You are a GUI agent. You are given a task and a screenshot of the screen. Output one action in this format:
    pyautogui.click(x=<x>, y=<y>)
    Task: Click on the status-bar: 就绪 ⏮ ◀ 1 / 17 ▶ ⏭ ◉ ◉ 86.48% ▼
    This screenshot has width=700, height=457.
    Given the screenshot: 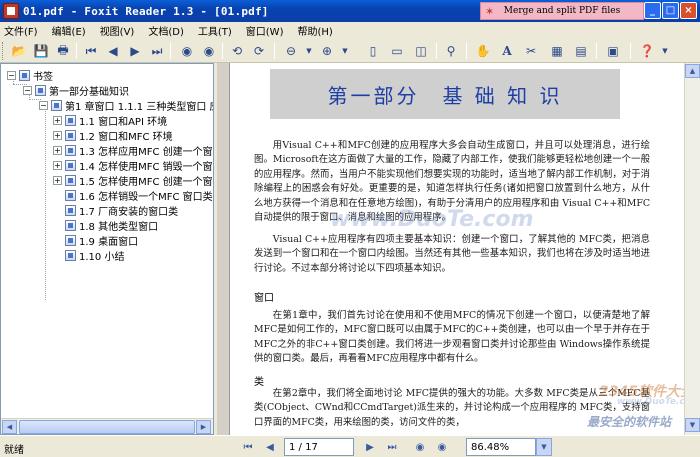 What is the action you would take?
    pyautogui.click(x=350, y=446)
    